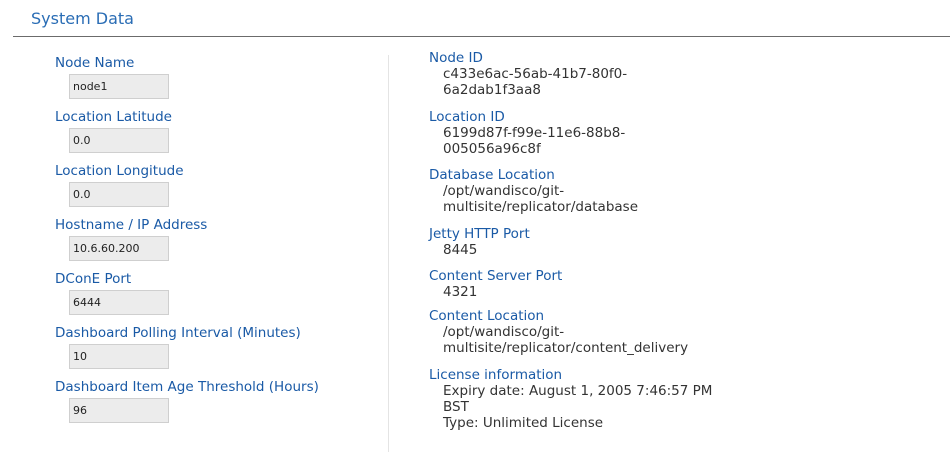  I want to click on polling-interval-field: Dashboard Polling Interval (Minutes), so click(215, 352).